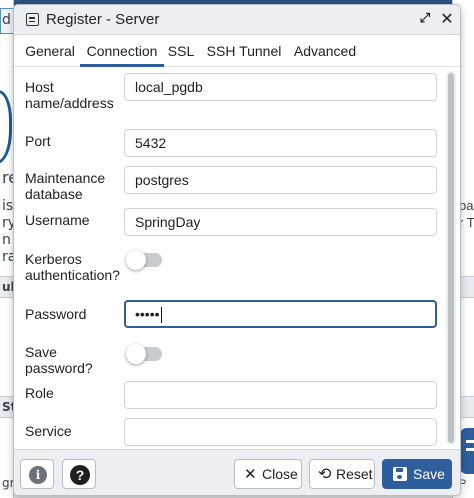 The image size is (474, 498). I want to click on maintenance-db-input: postgres, so click(280, 180).